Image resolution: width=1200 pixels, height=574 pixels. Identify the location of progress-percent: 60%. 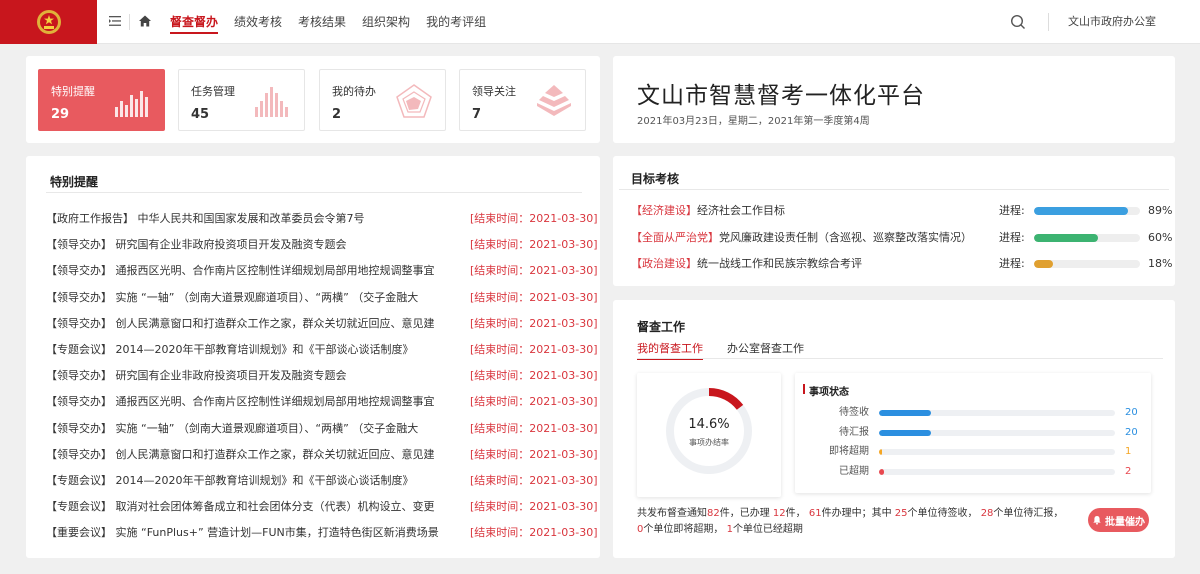
(1160, 237).